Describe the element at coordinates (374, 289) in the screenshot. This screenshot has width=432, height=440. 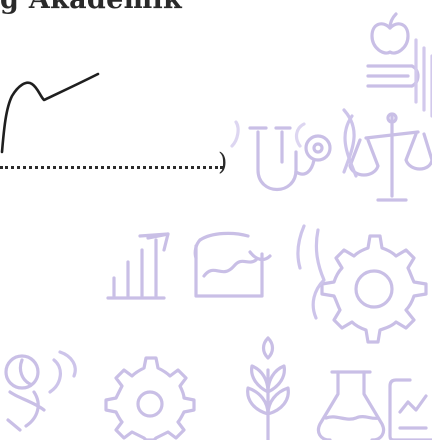
I see `gear-icon` at that location.